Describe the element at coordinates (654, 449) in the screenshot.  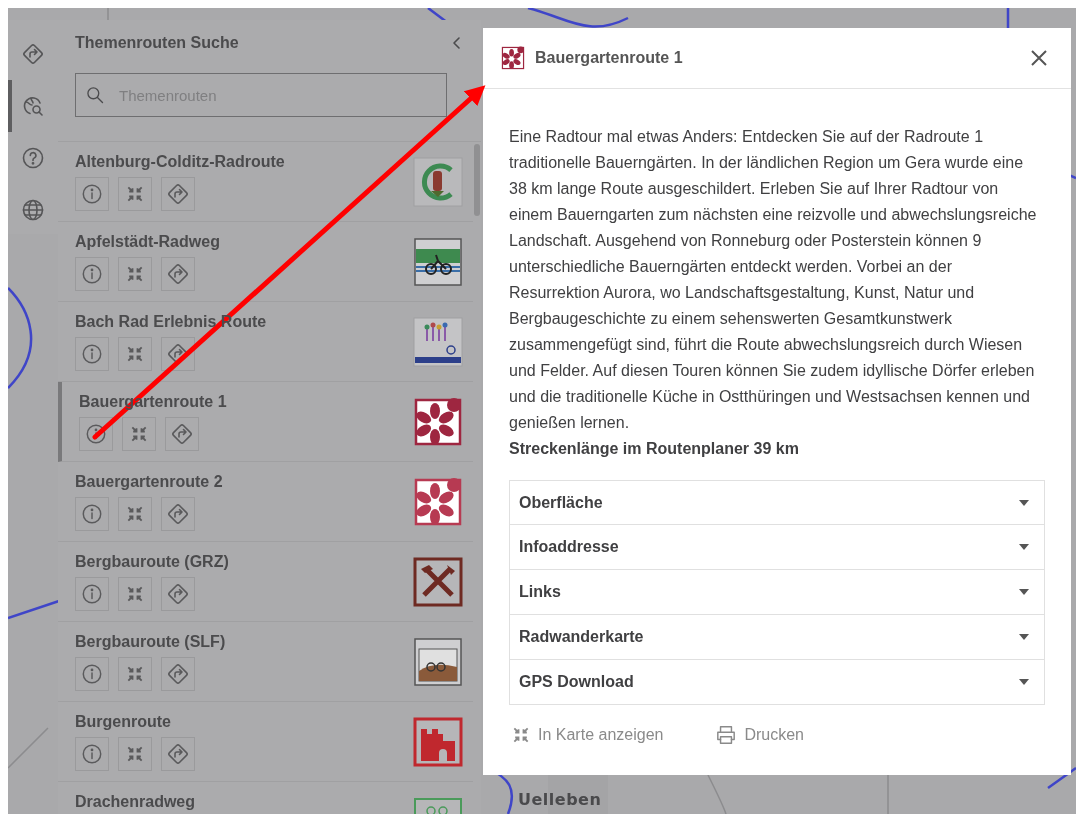
I see `route-length: Streckenlänge im Routenplaner 39 km` at that location.